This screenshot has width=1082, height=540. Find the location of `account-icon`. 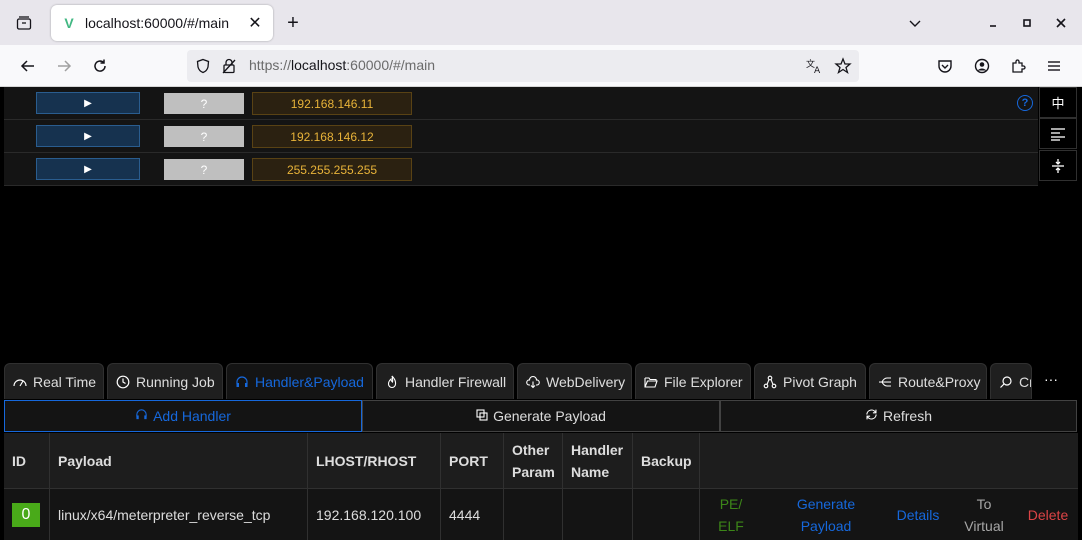

account-icon is located at coordinates (982, 66).